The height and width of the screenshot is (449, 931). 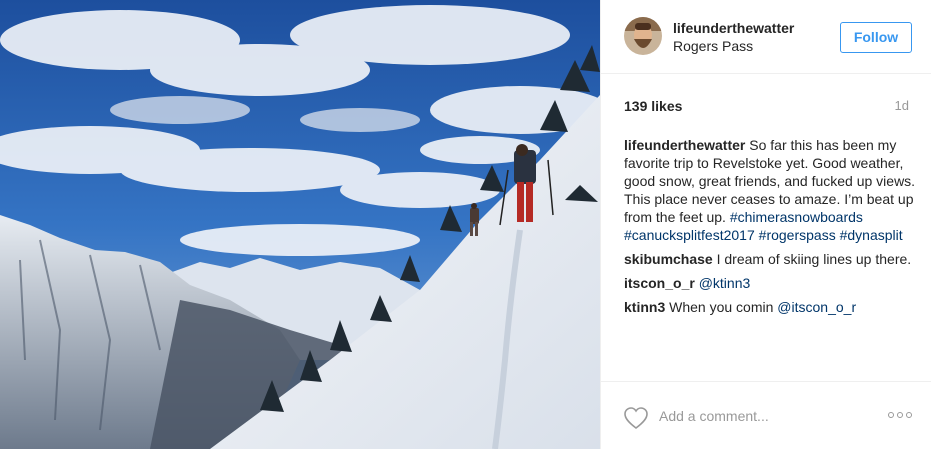 I want to click on more-options-icon, so click(x=900, y=416).